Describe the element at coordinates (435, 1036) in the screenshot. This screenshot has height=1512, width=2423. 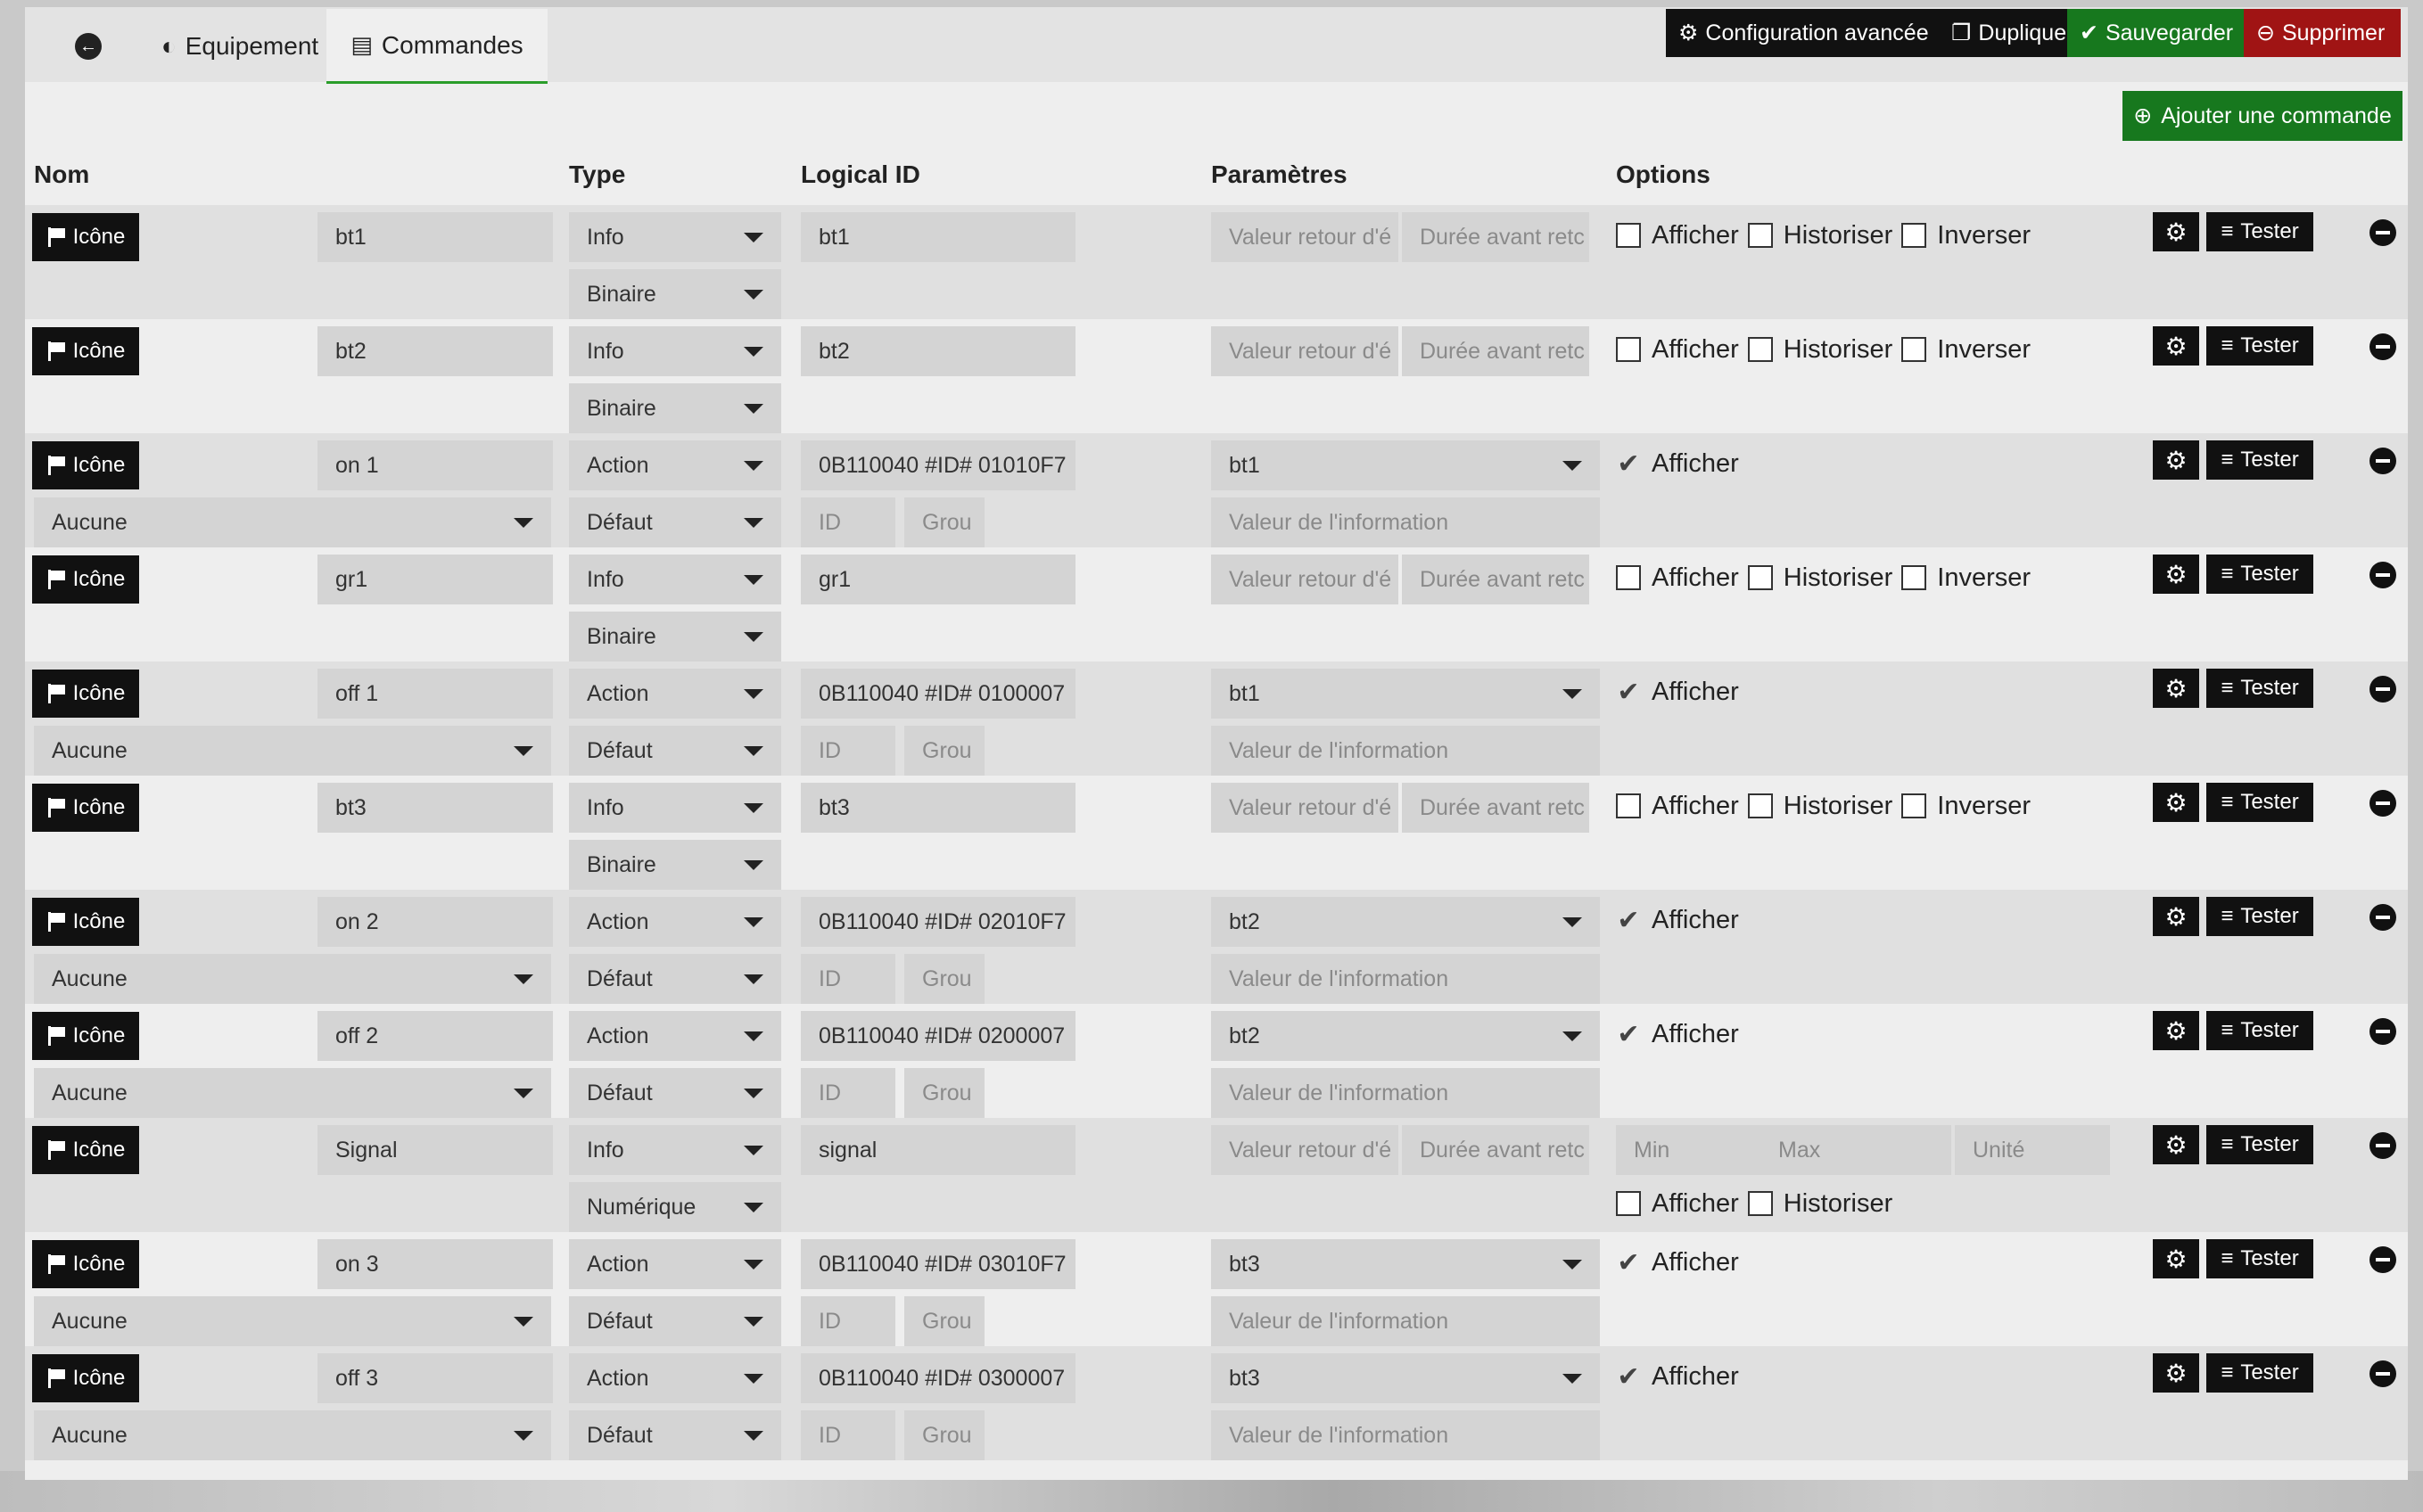
I see `command-name-input: off 2` at that location.